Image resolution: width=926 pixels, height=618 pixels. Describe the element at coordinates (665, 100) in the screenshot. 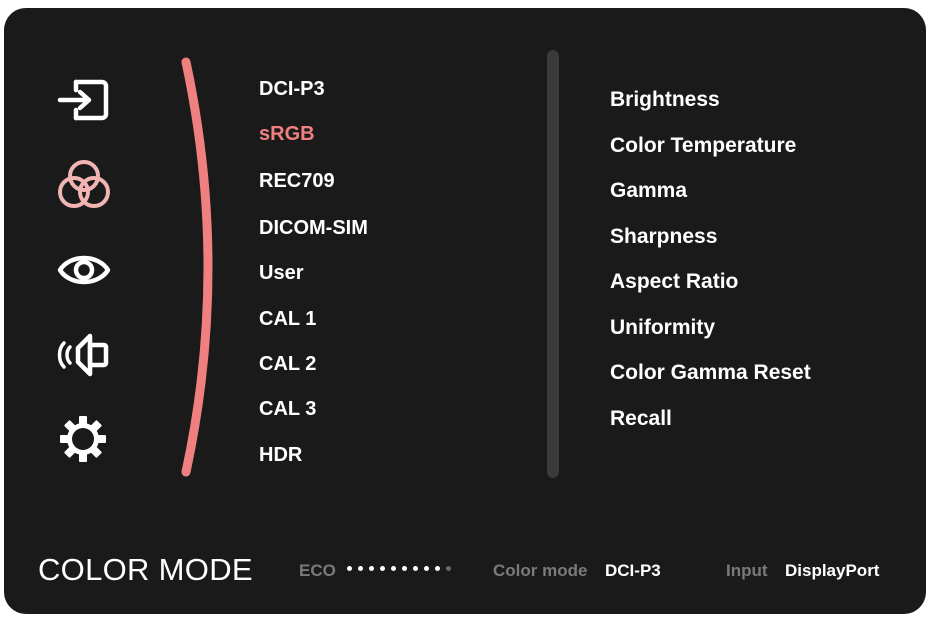

I see `setting-brightness: Brightness` at that location.